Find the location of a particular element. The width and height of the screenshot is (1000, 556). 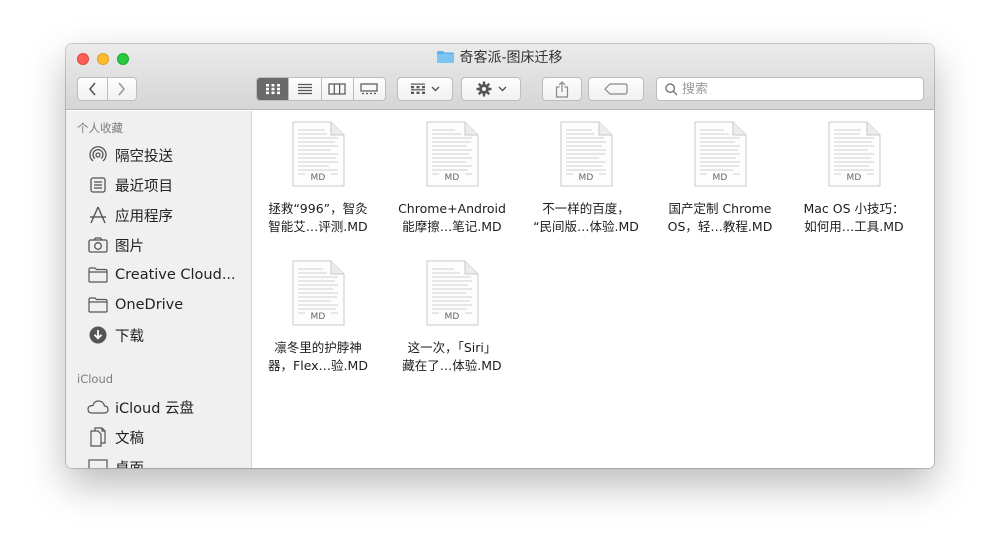

sidebar-item-icloud-drive: iCloud 云盘 is located at coordinates (140, 407).